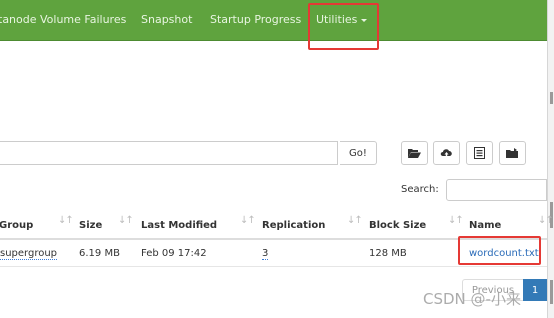 The height and width of the screenshot is (318, 554). I want to click on column-header-group: Group, so click(16, 225).